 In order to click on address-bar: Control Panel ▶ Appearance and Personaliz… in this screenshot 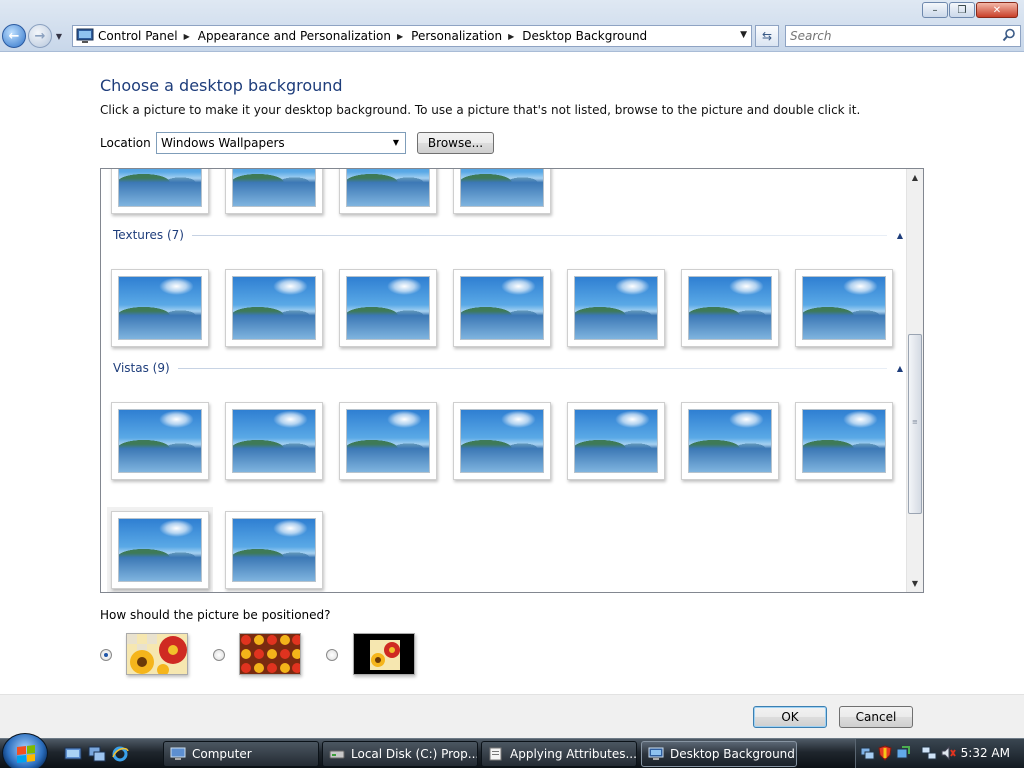, I will do `click(412, 36)`.